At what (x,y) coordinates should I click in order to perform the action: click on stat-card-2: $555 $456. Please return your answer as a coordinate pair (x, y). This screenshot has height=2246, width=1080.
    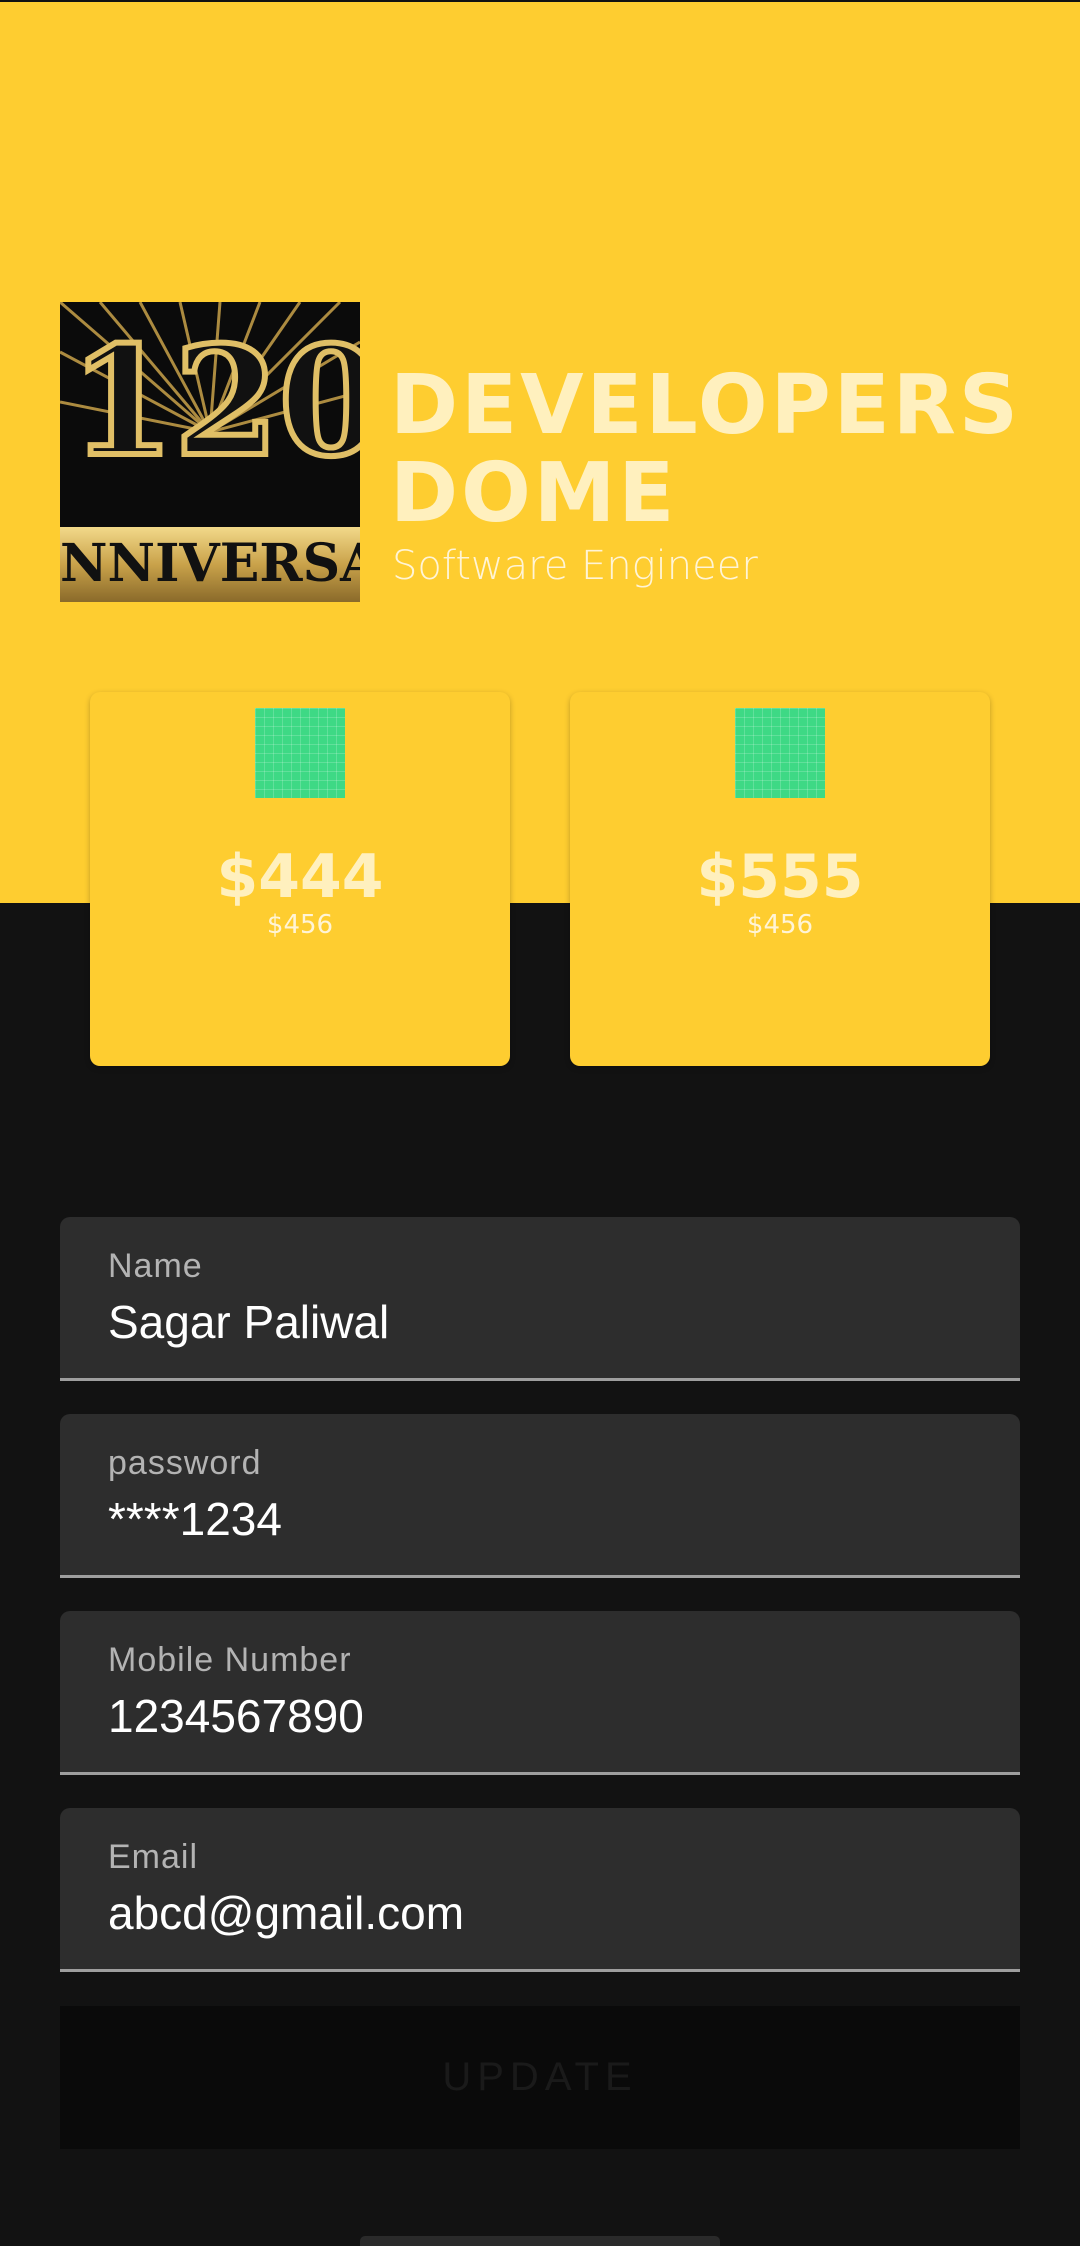
    Looking at the image, I should click on (780, 879).